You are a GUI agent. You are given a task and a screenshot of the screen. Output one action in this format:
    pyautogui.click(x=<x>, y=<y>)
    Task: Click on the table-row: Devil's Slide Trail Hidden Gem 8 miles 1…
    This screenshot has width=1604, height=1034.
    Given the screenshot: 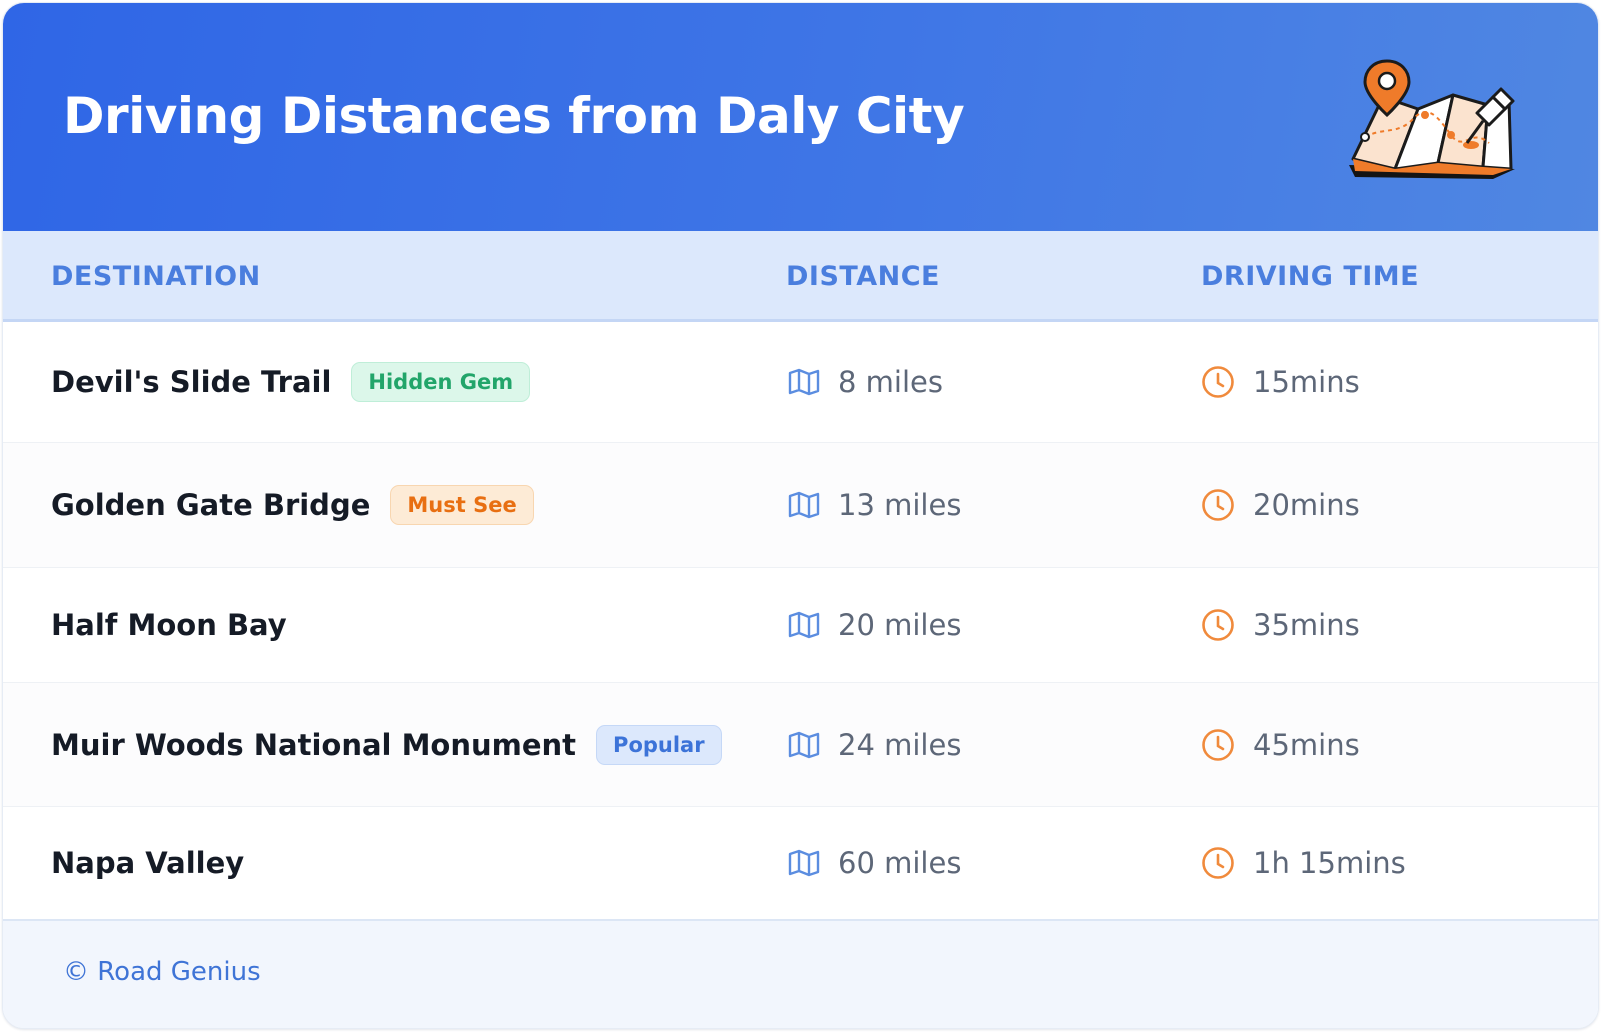 What is the action you would take?
    pyautogui.click(x=800, y=382)
    